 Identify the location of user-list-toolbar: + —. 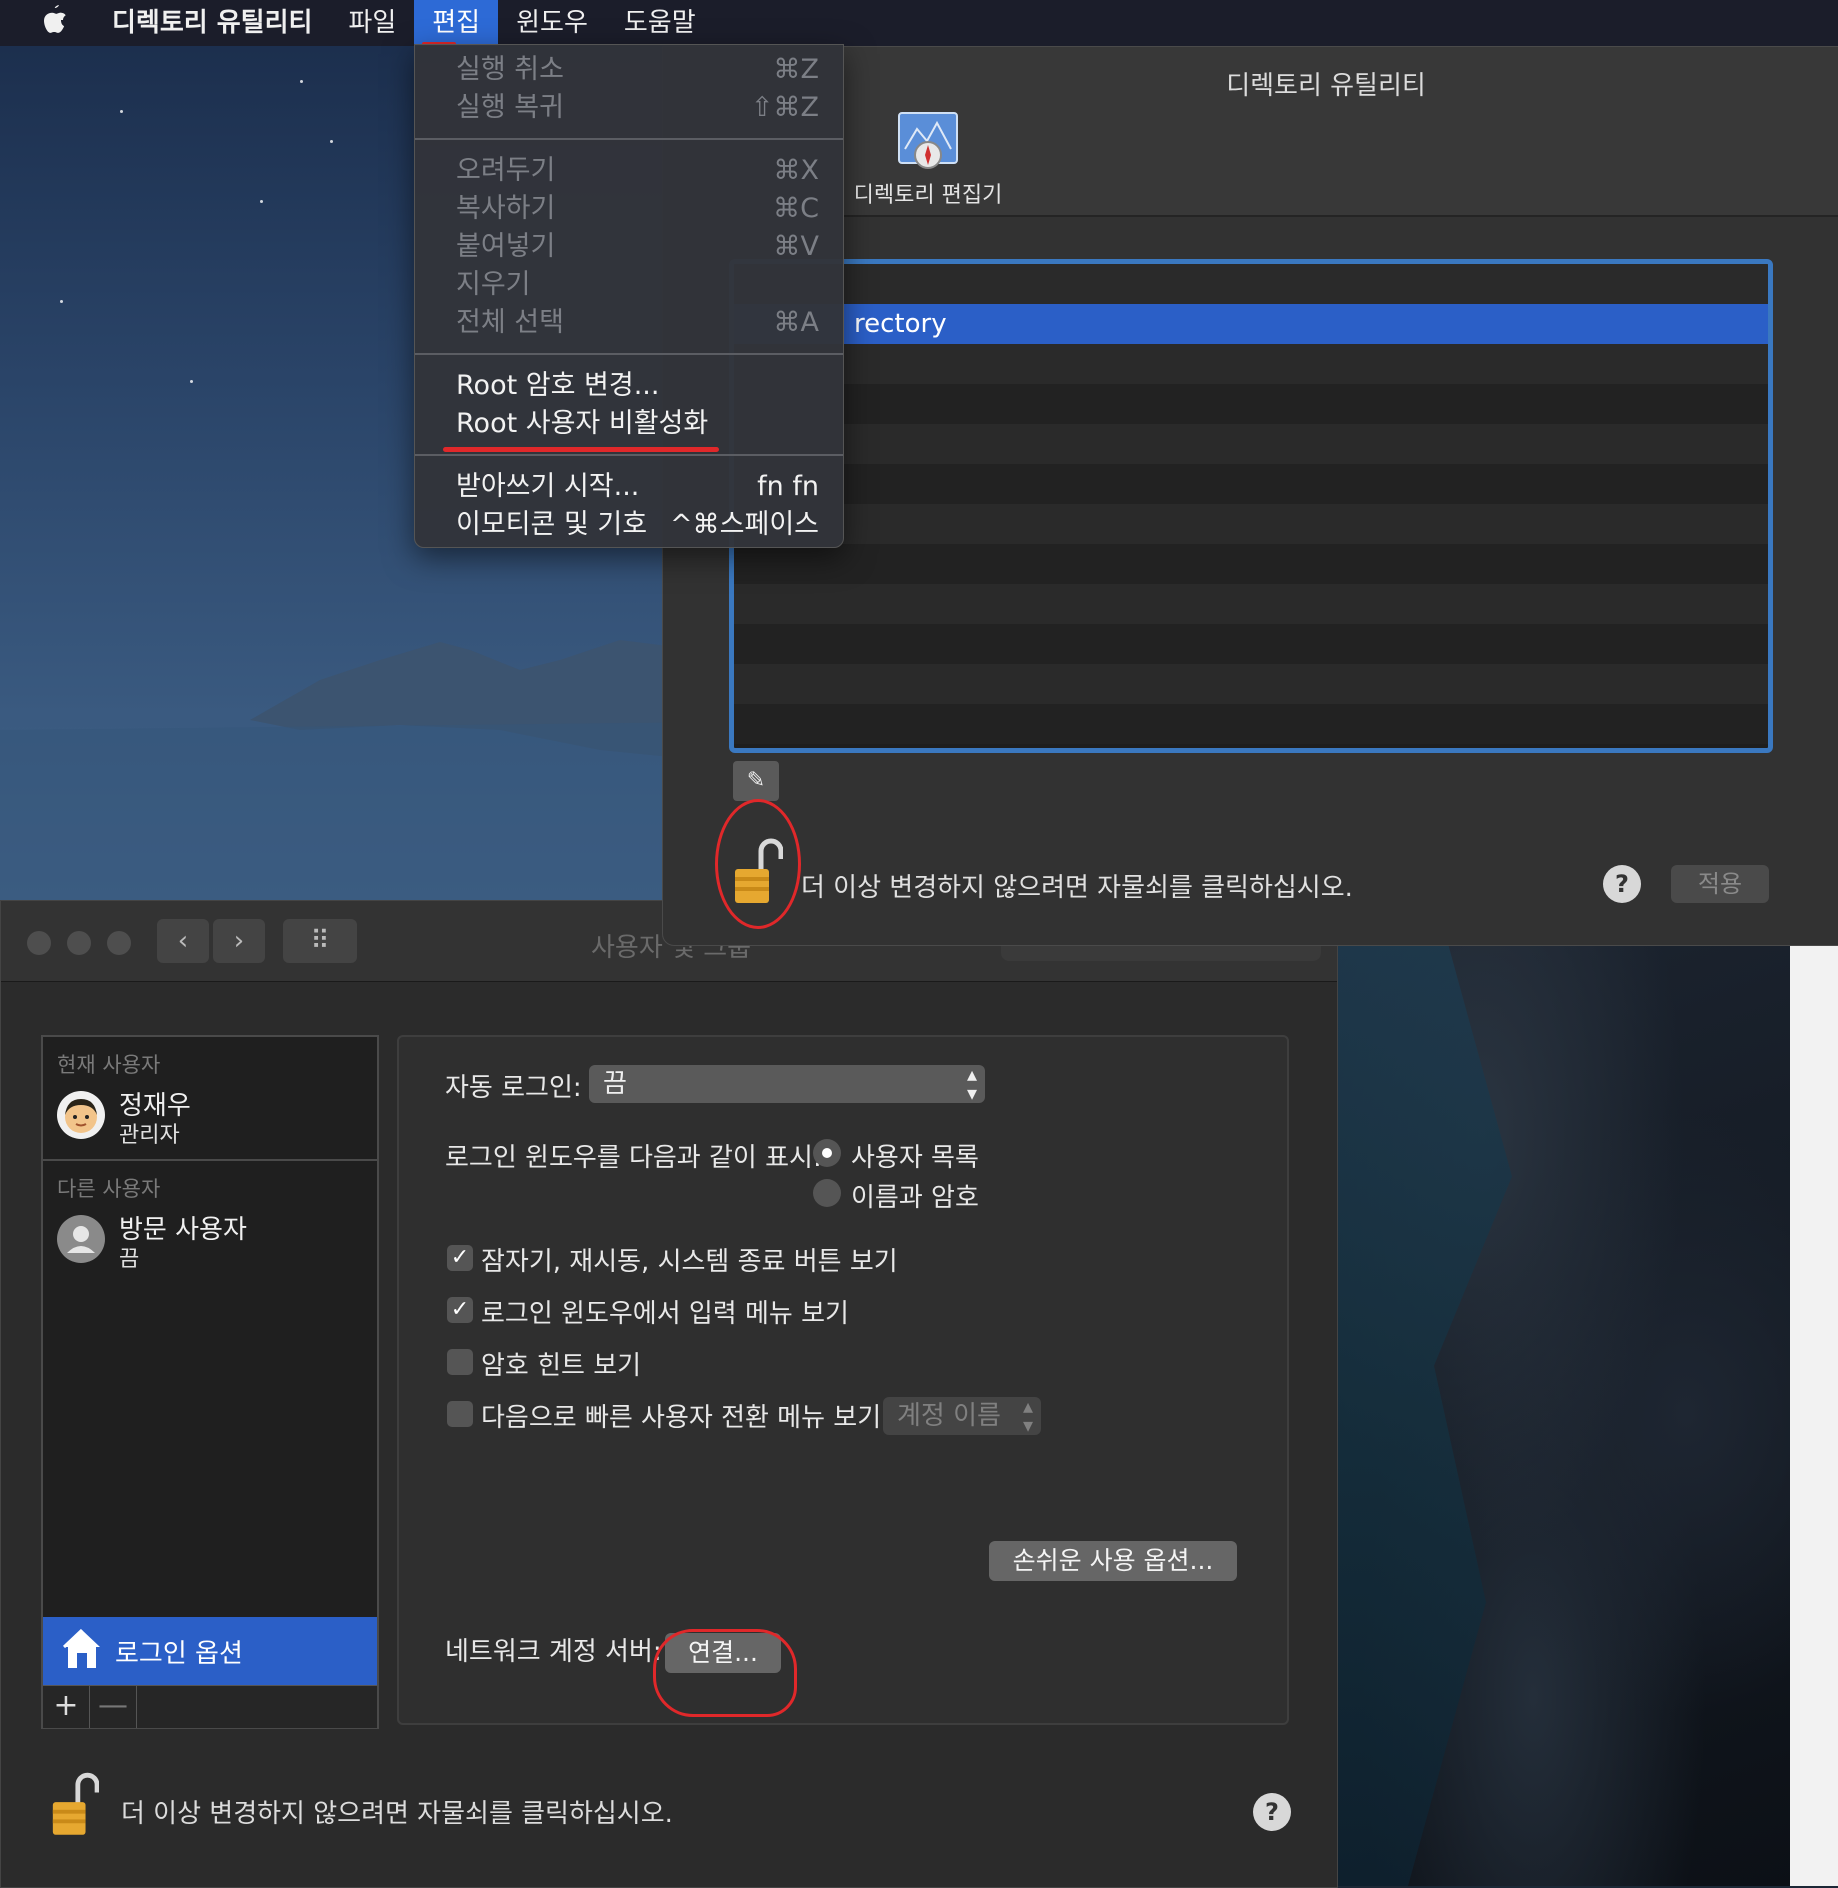
(210, 1706).